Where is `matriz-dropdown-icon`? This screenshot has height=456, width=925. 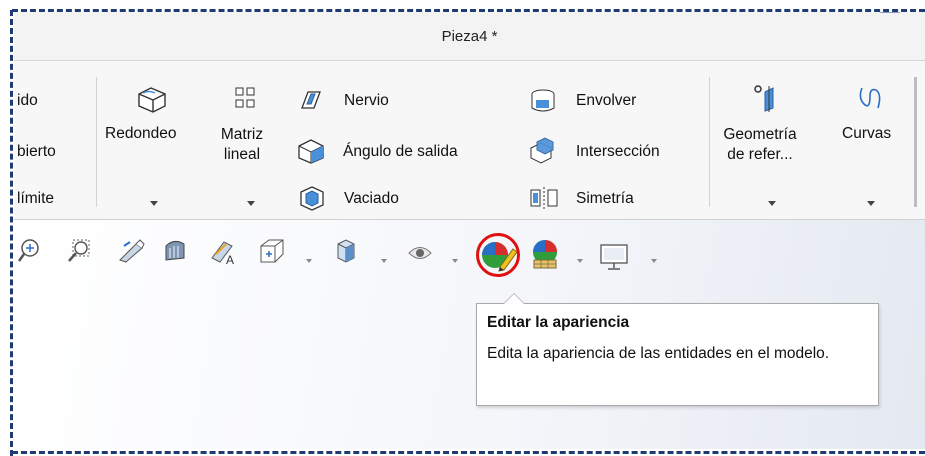 matriz-dropdown-icon is located at coordinates (251, 203).